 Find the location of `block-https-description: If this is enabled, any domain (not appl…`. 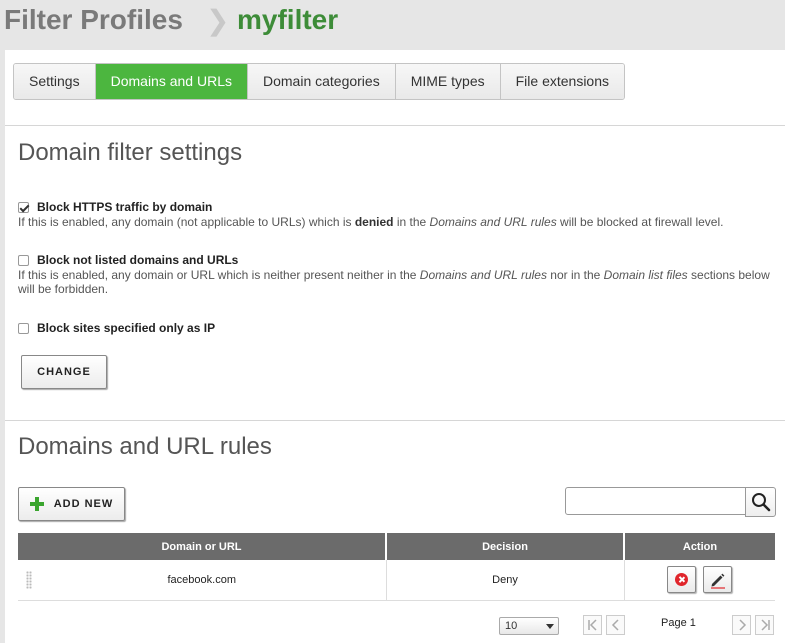

block-https-description: If this is enabled, any domain (not appl… is located at coordinates (371, 222).